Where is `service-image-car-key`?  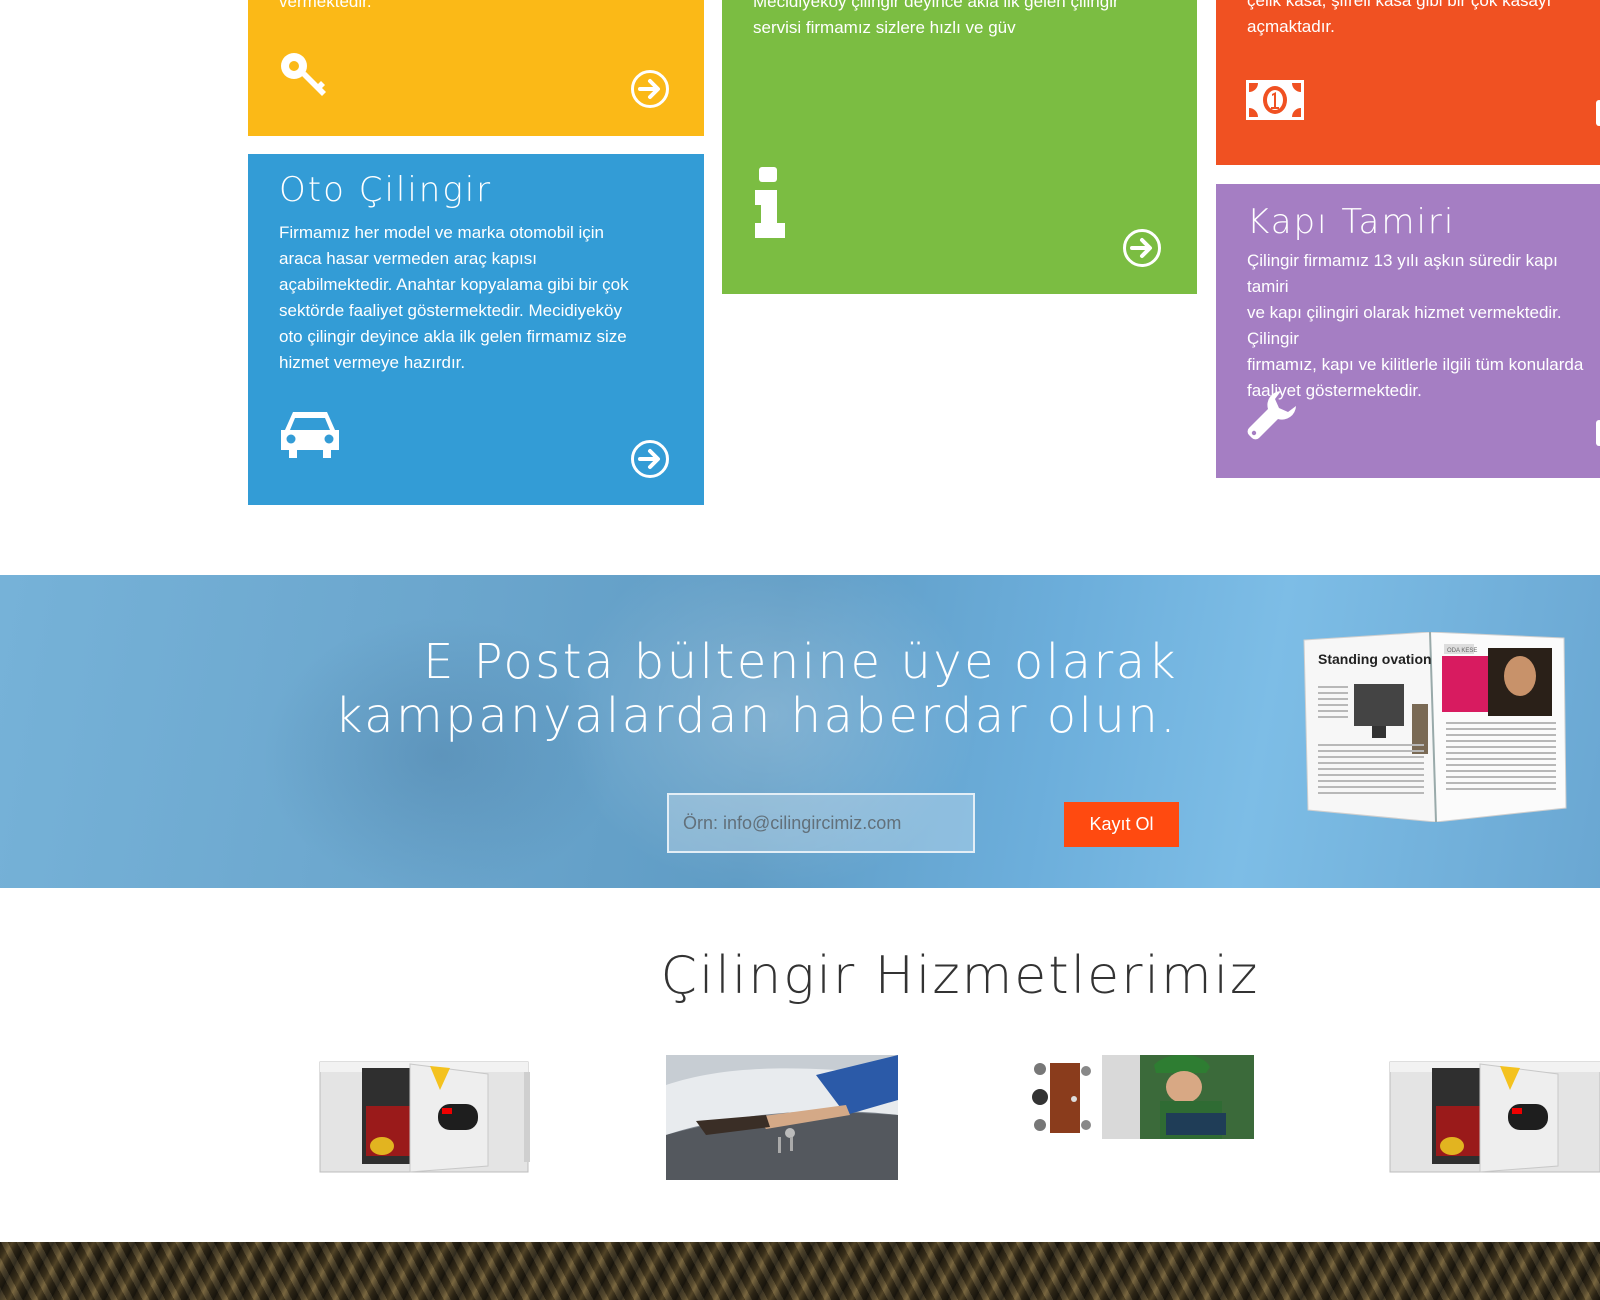
service-image-car-key is located at coordinates (782, 1117).